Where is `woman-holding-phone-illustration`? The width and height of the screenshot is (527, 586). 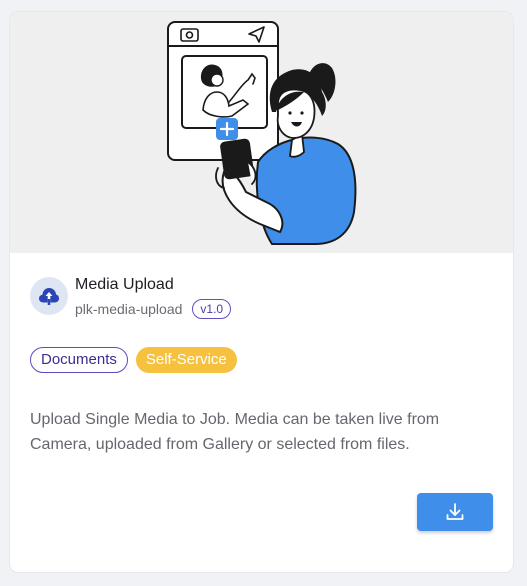
woman-holding-phone-illustration is located at coordinates (262, 133).